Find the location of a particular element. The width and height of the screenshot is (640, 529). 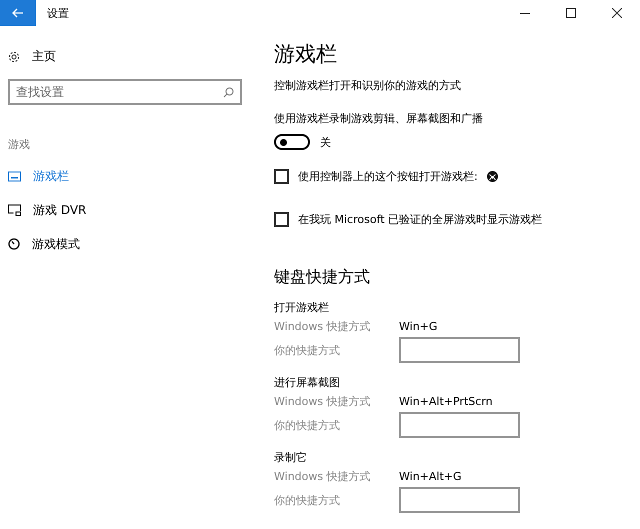

page-title: 游戏栏 is located at coordinates (306, 54).